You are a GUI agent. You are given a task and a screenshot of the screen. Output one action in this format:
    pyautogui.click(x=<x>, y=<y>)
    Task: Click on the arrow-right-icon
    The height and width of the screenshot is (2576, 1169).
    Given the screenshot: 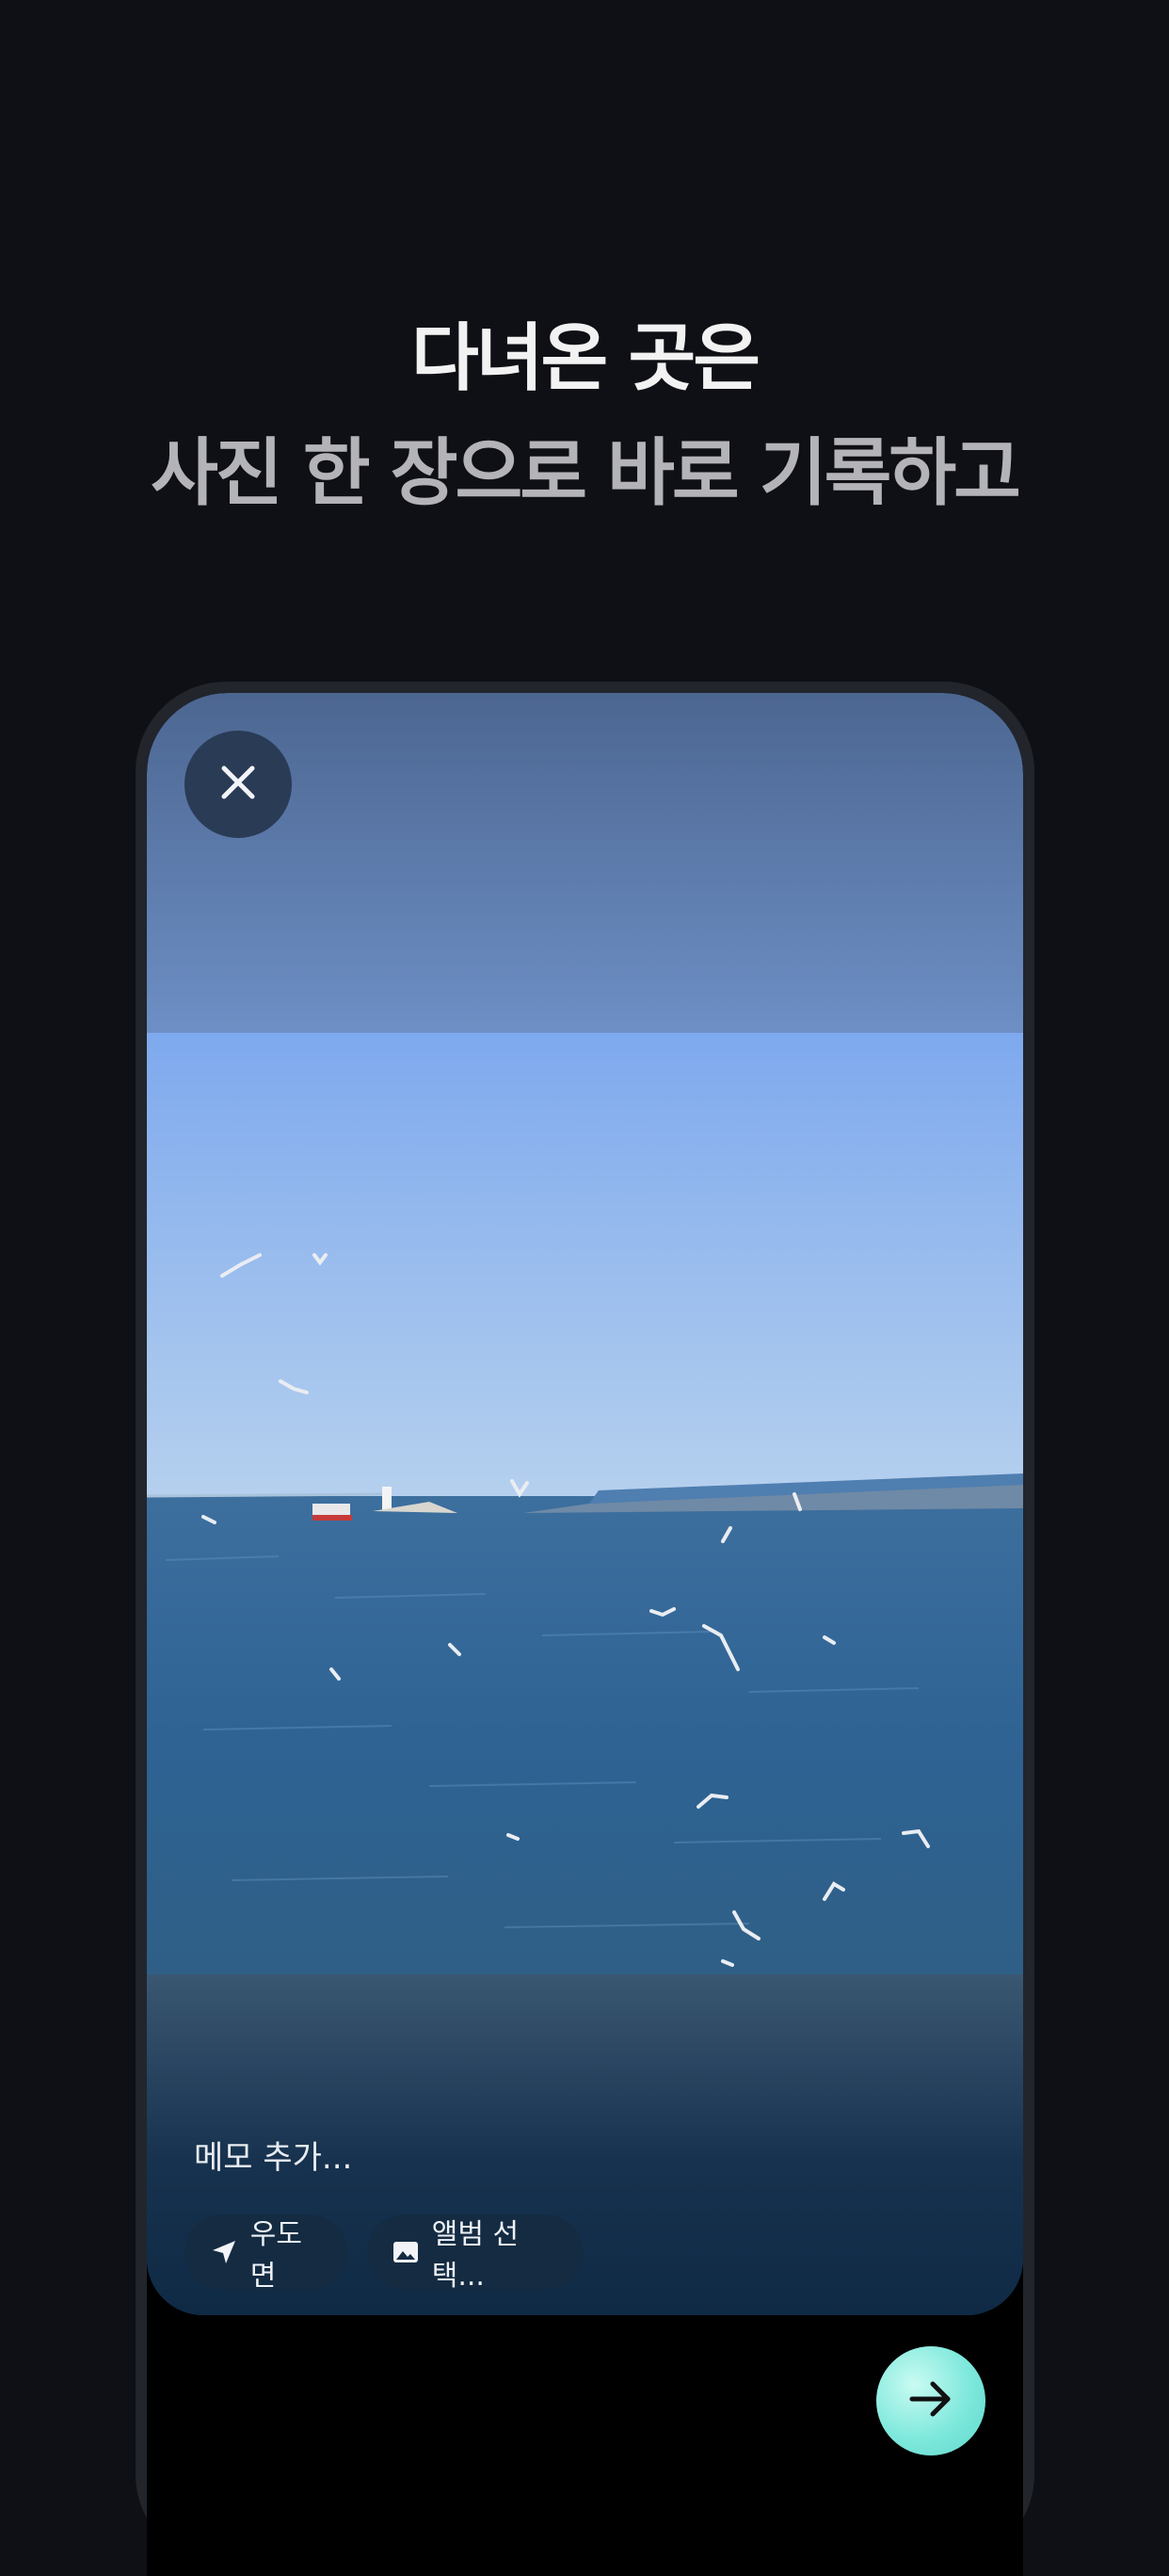 What is the action you would take?
    pyautogui.click(x=931, y=2401)
    